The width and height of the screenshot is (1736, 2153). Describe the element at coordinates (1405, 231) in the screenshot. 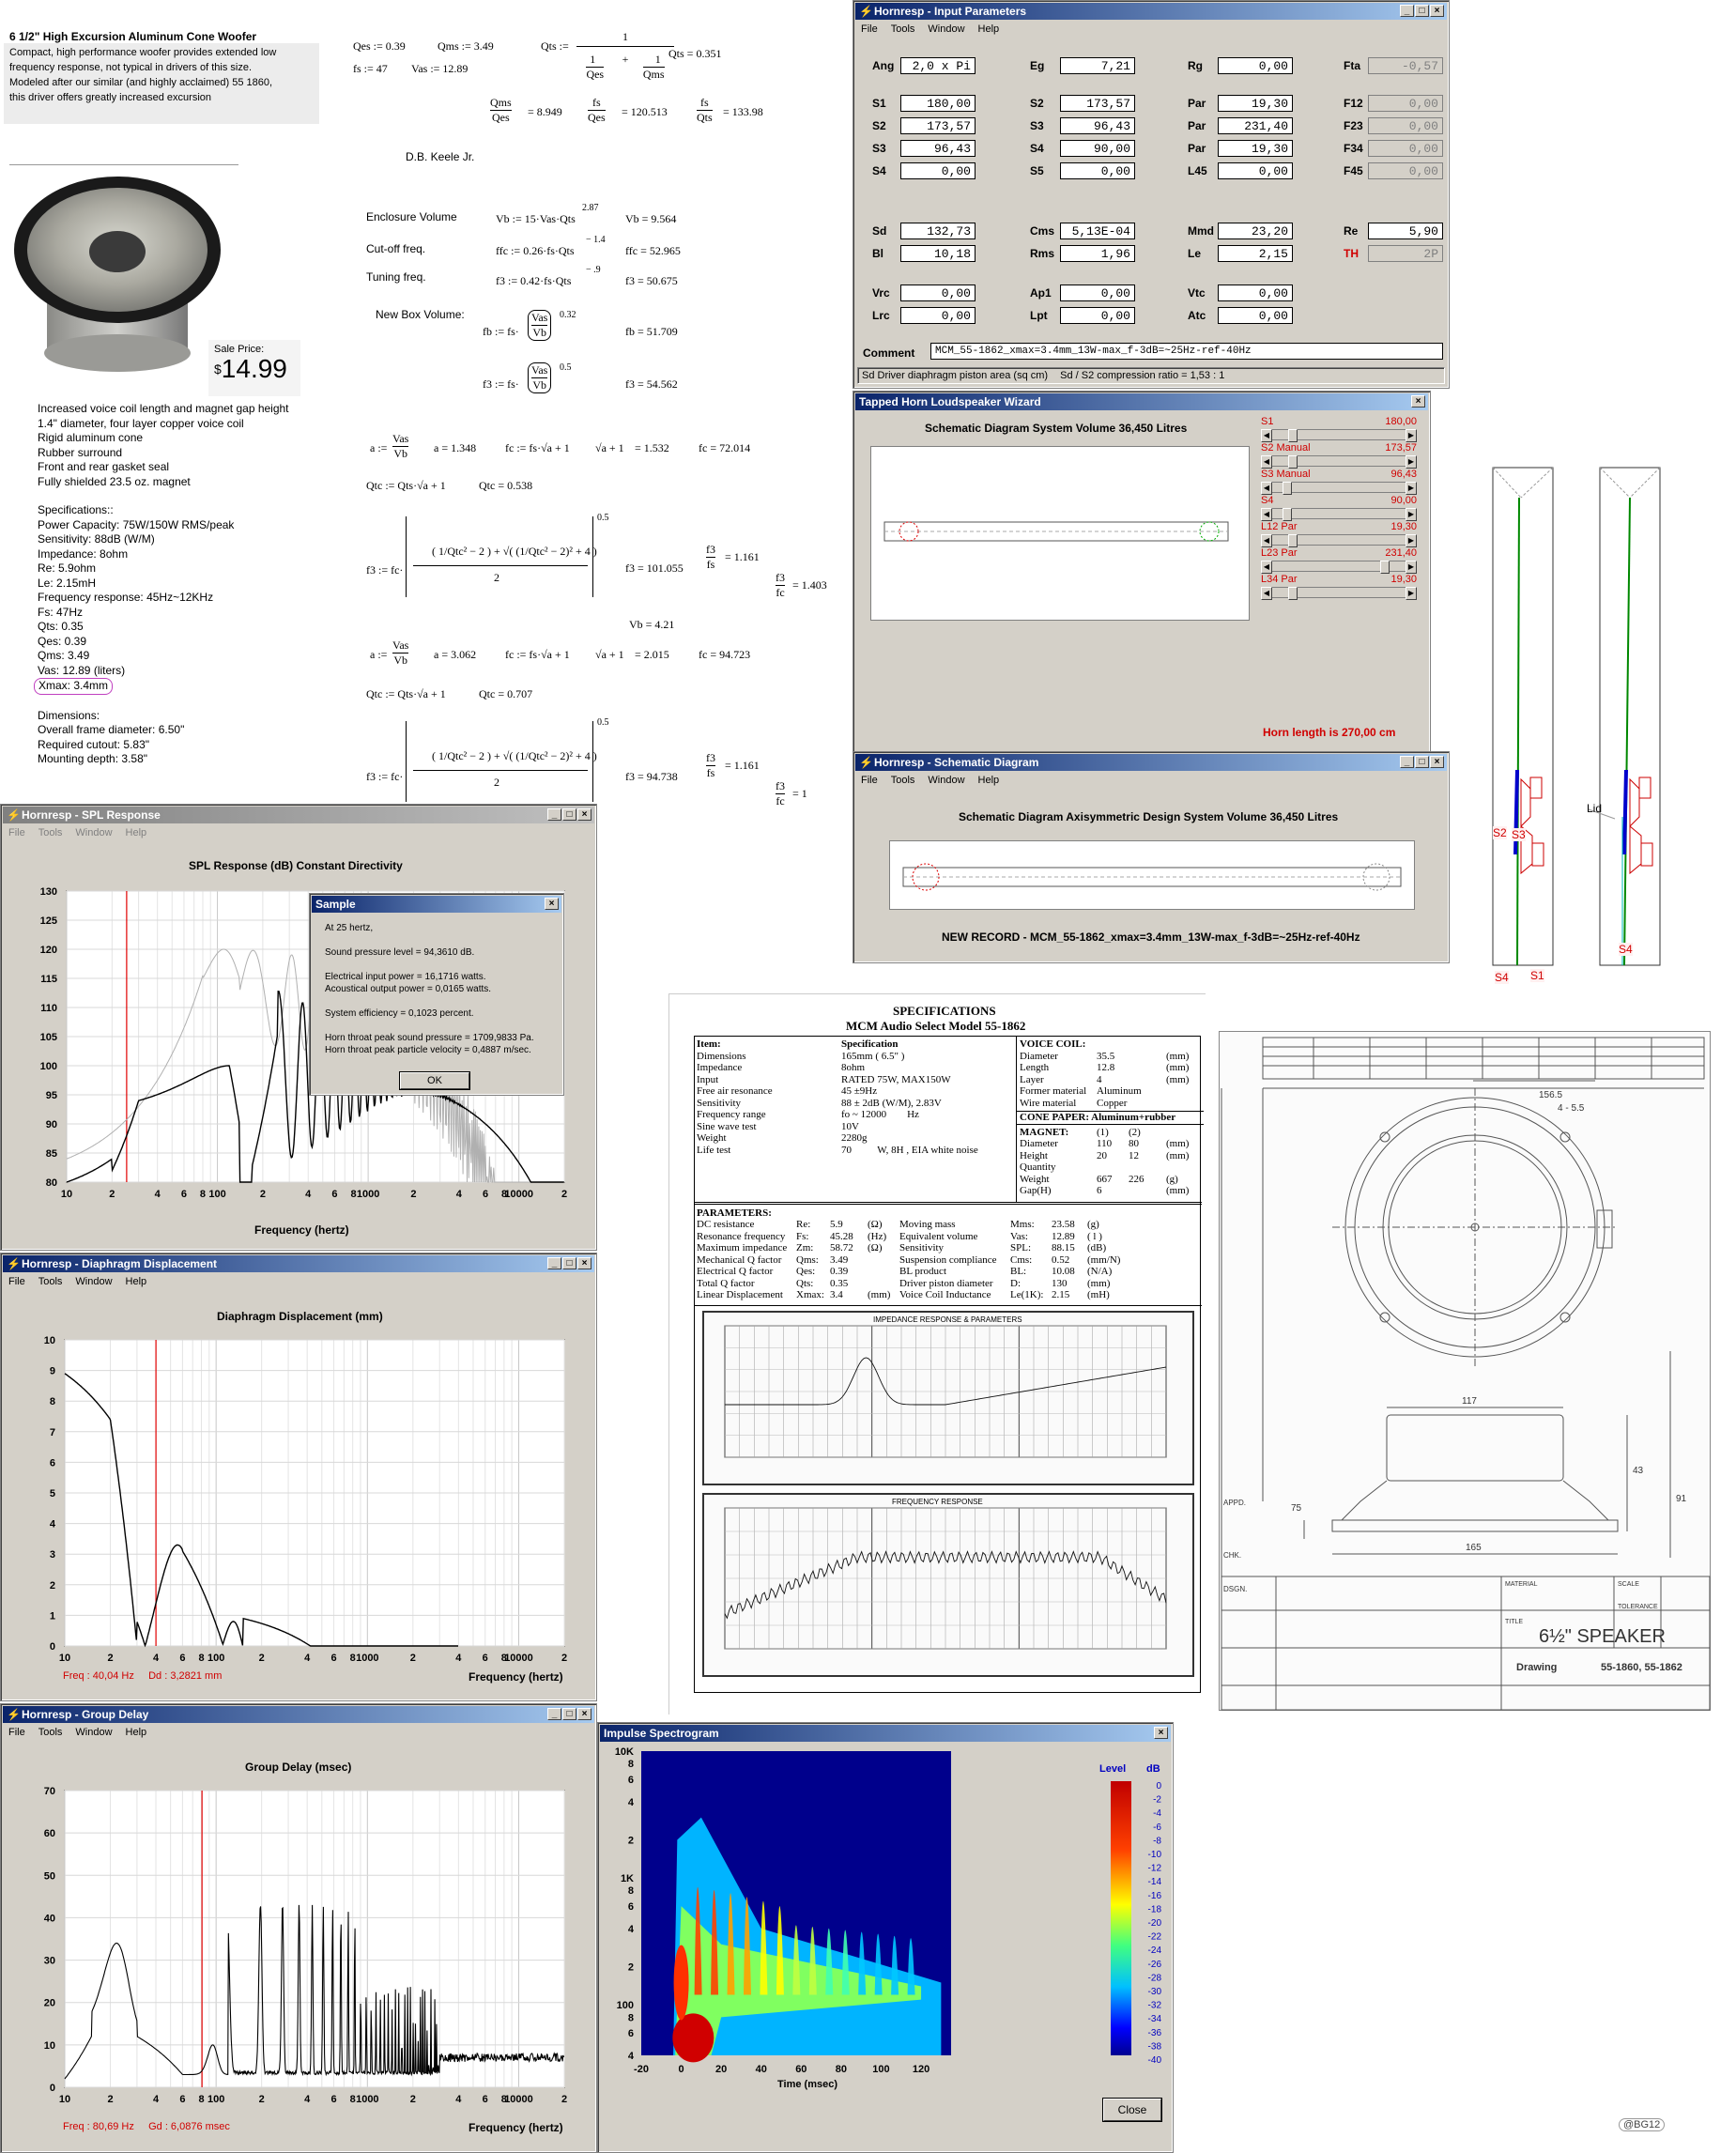

I see `param-field-re: 5,90` at that location.